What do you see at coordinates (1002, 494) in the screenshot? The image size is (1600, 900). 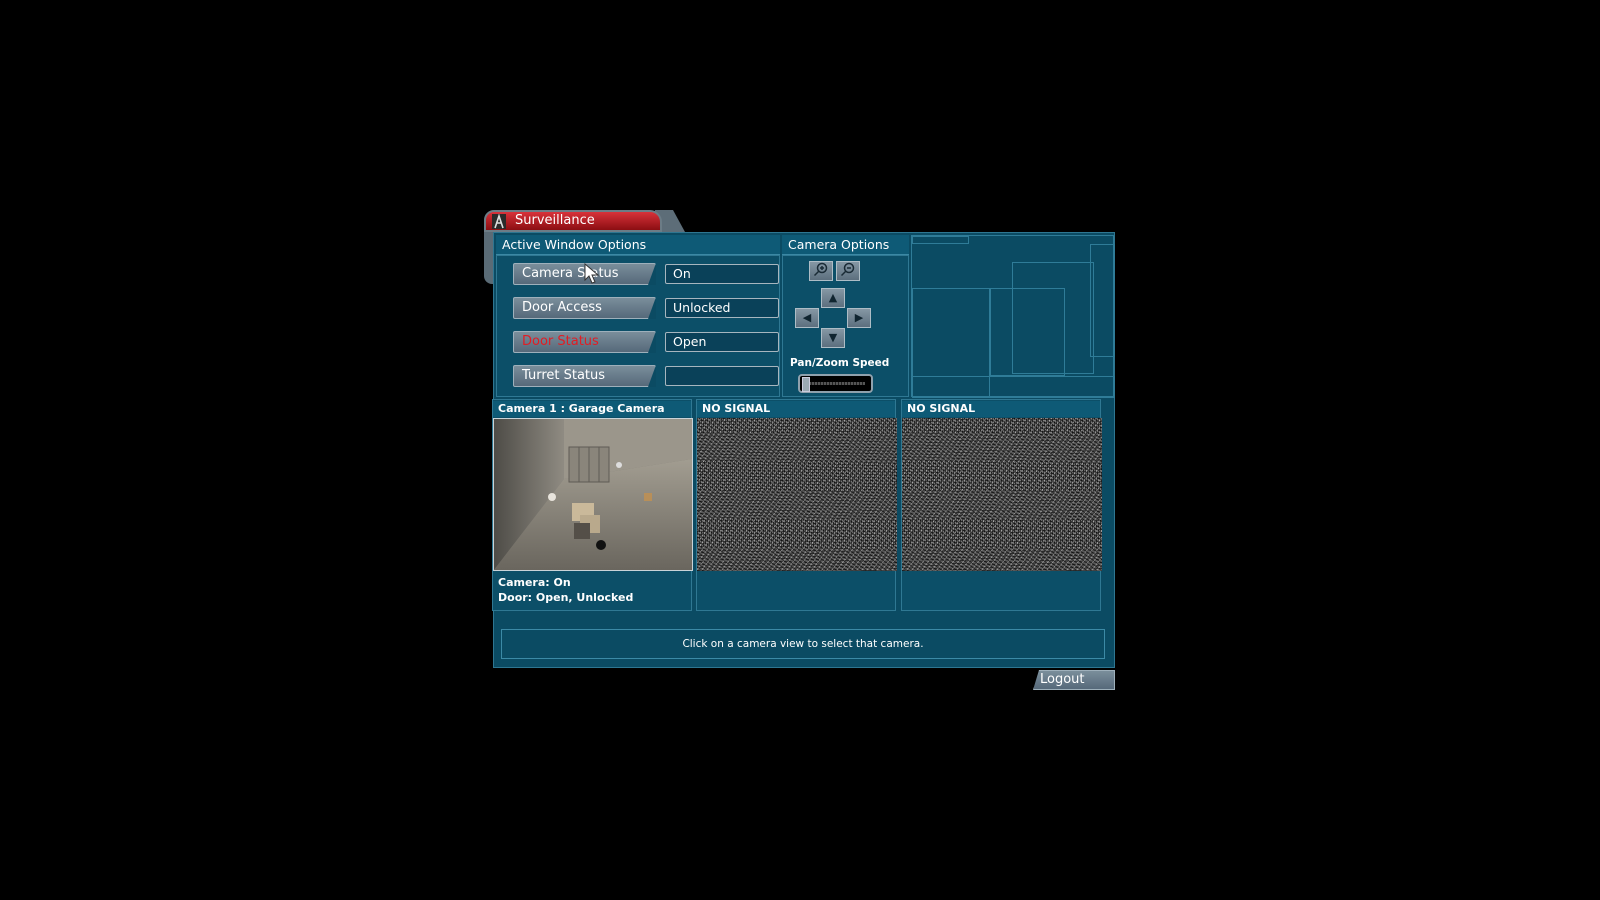 I see `camera-3-view` at bounding box center [1002, 494].